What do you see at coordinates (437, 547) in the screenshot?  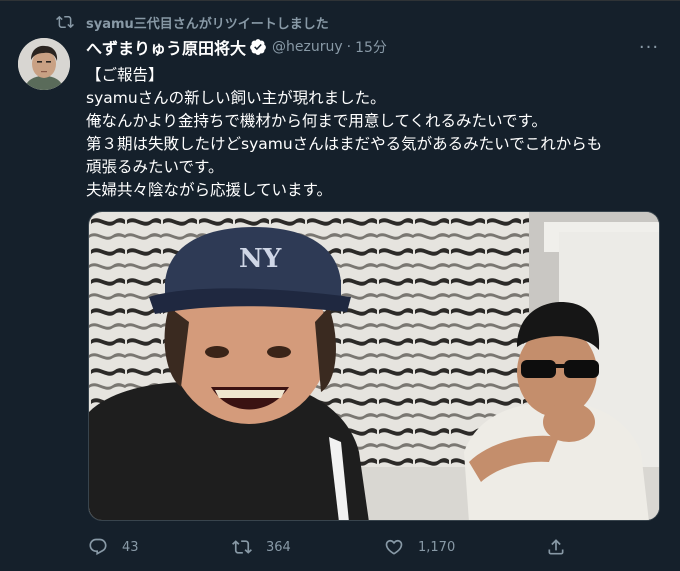 I see `like-count: 1,170` at bounding box center [437, 547].